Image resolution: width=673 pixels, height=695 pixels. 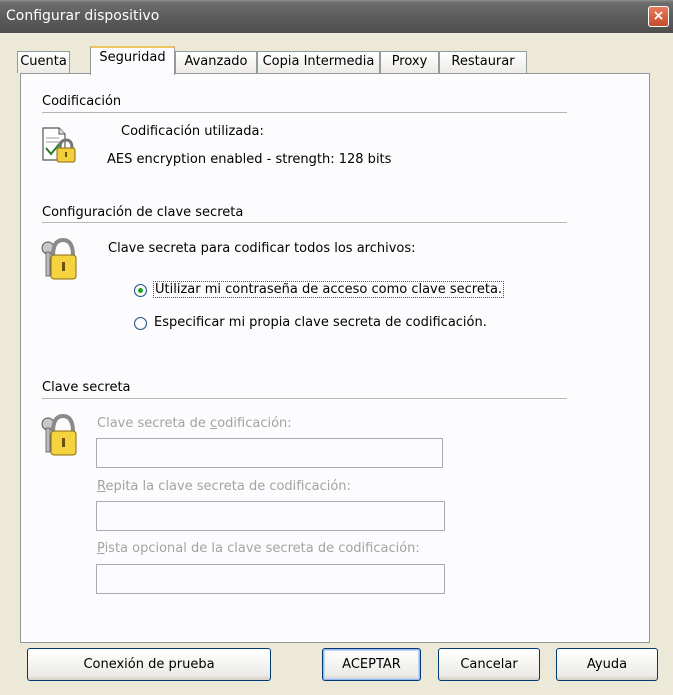 I want to click on close-icon: ×, so click(x=658, y=16).